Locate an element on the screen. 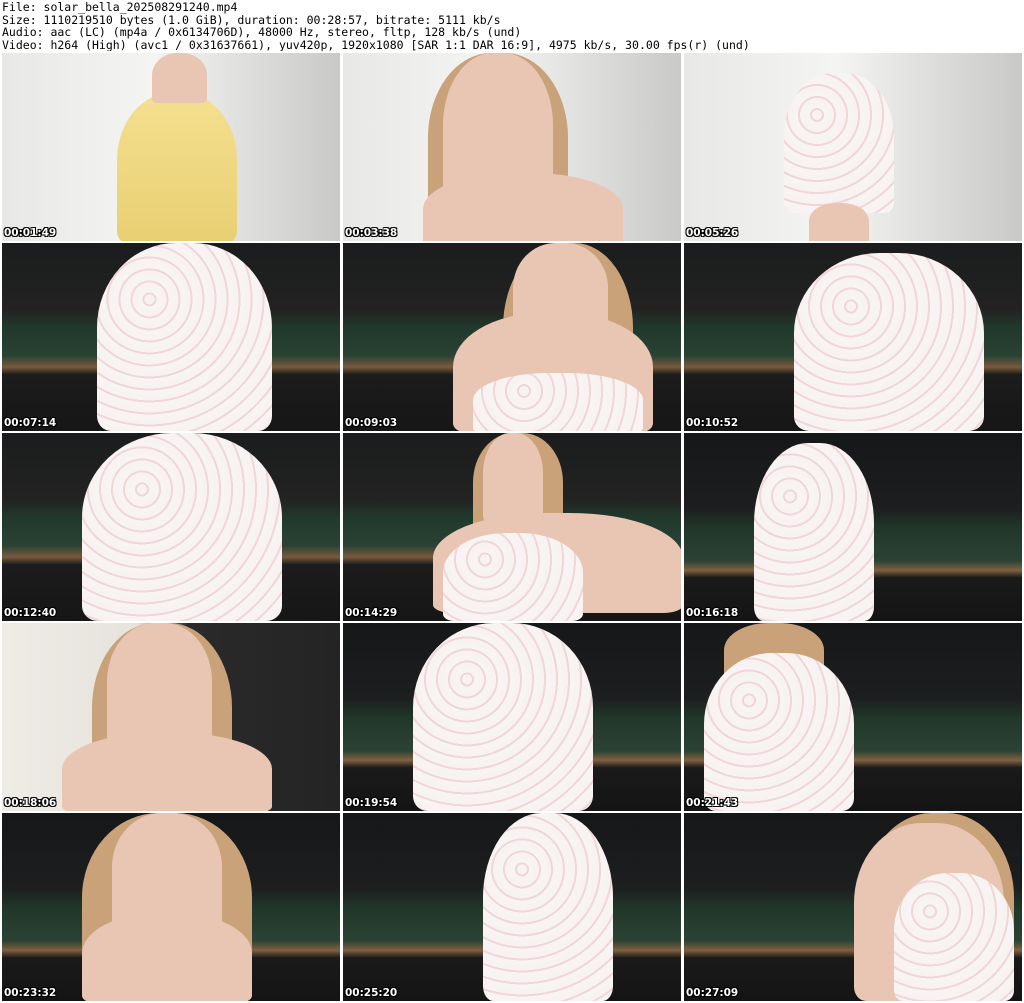  thumbnail: 00:19:54 is located at coordinates (512, 717).